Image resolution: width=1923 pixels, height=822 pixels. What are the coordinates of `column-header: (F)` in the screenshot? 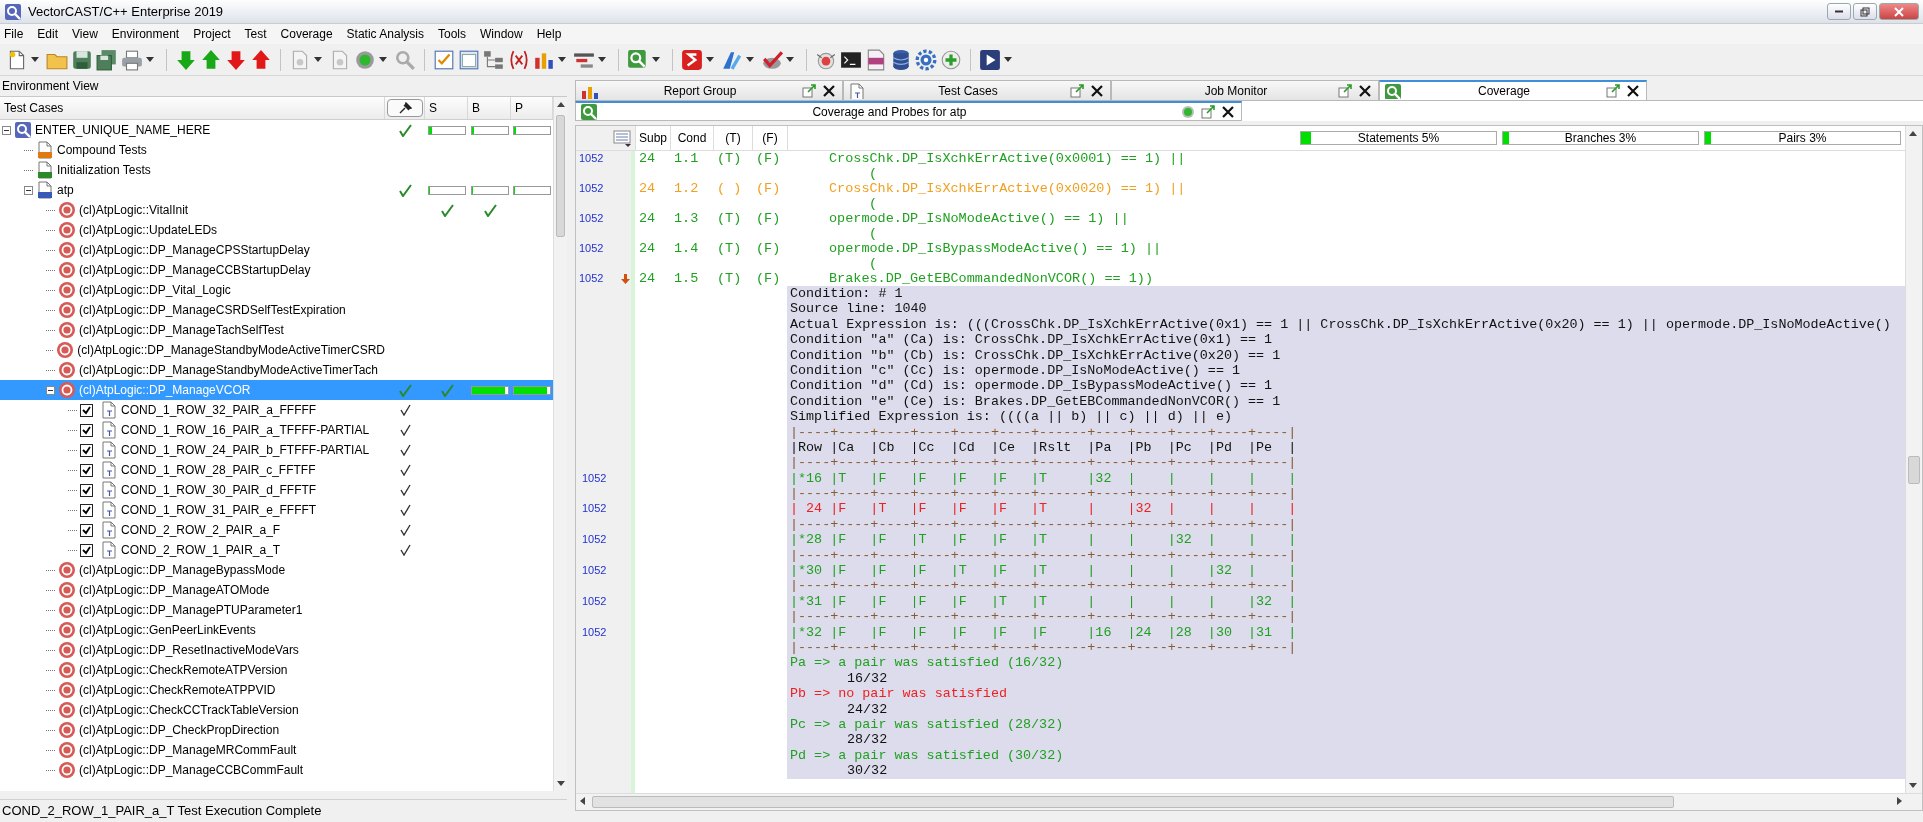 It's located at (769, 138).